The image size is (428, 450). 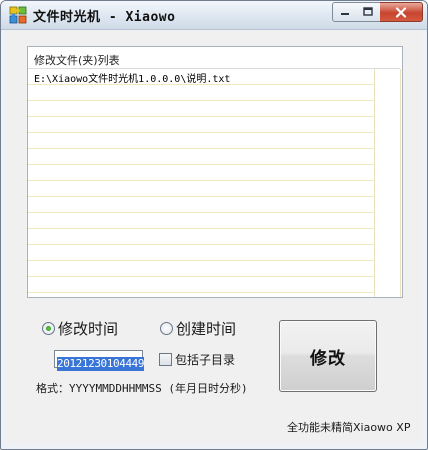 What do you see at coordinates (205, 360) in the screenshot?
I see `include-subdir-label: 包括子目录` at bounding box center [205, 360].